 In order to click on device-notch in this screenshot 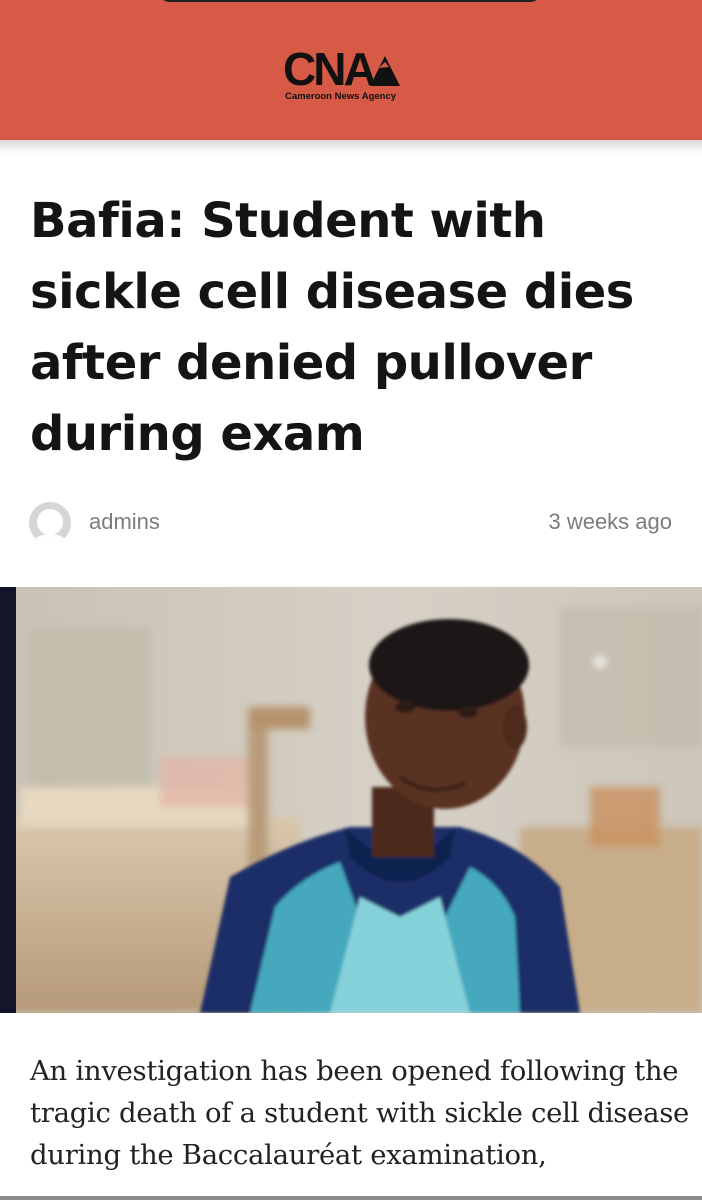, I will do `click(350, 1)`.